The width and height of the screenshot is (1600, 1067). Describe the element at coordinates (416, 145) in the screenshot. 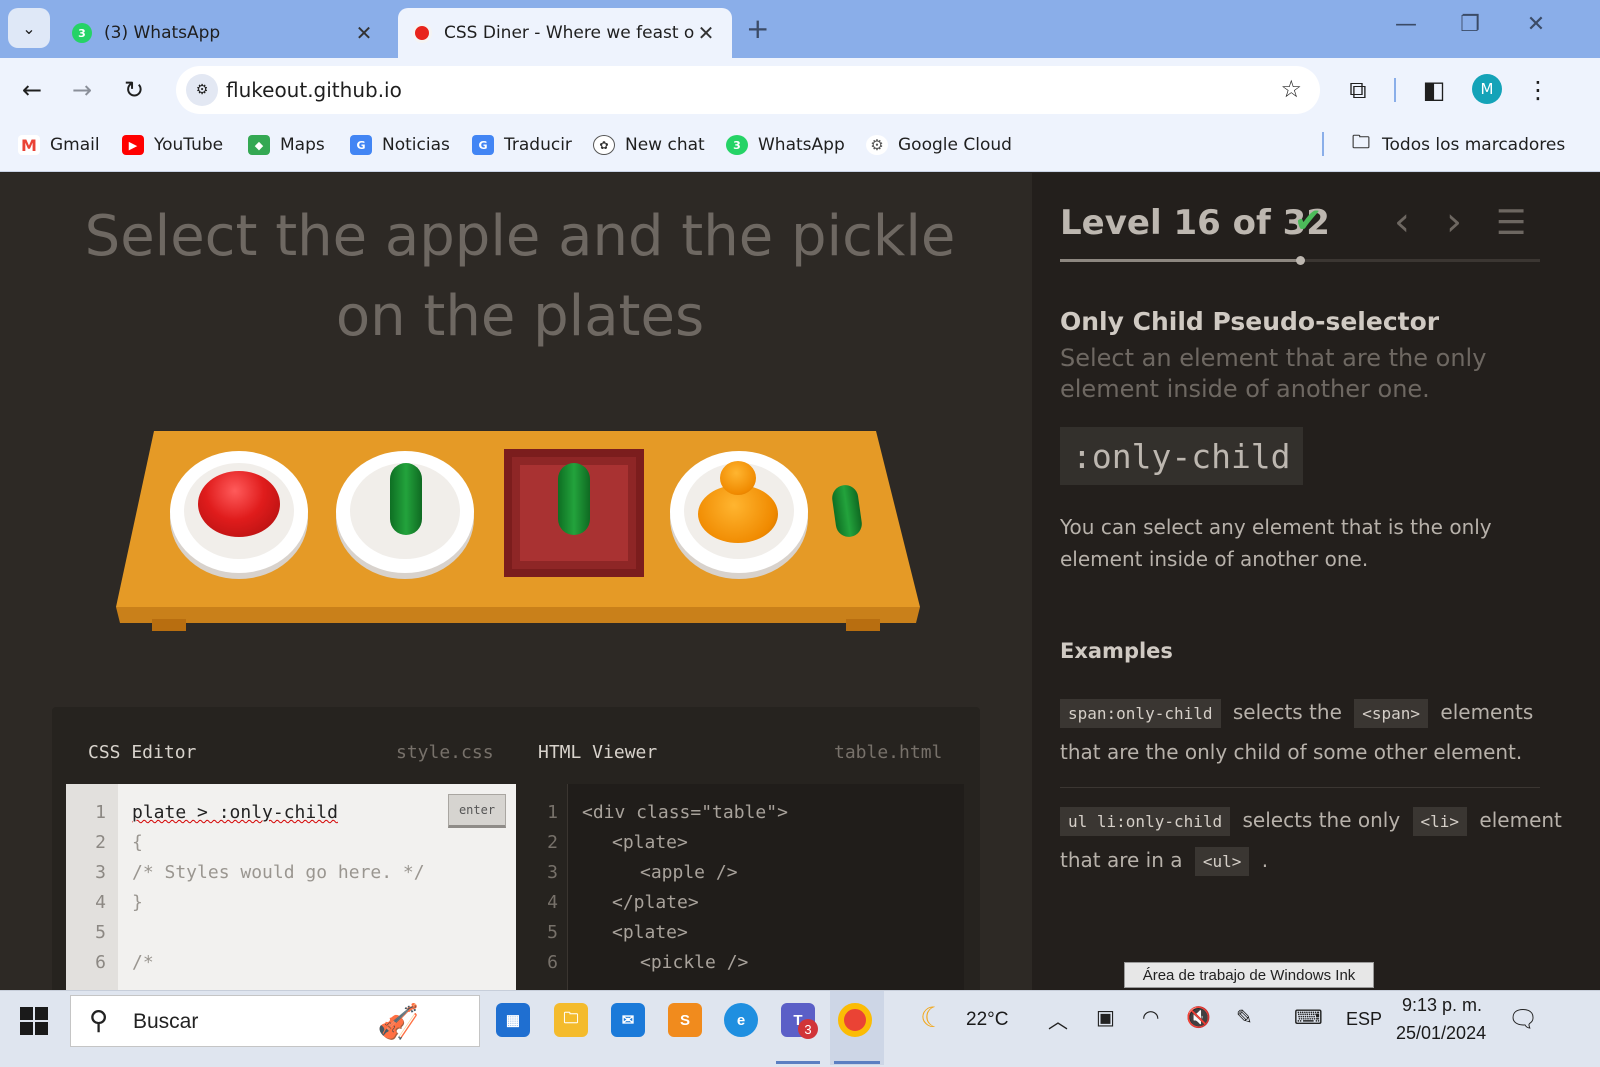

I see `bookmark-label: Noticias` at that location.